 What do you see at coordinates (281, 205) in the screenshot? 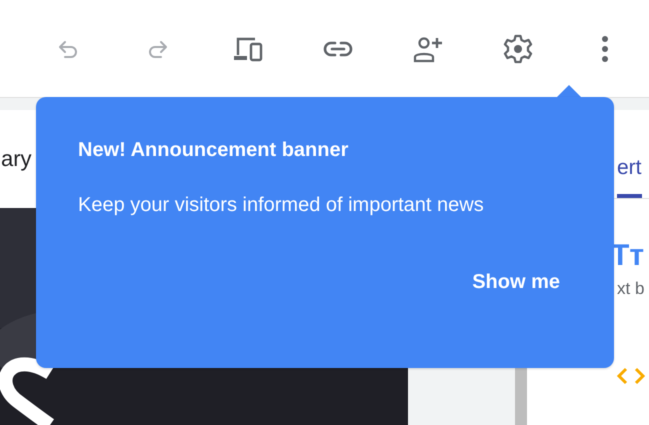
I see `popup-message: Keep your visitors informed of important news` at bounding box center [281, 205].